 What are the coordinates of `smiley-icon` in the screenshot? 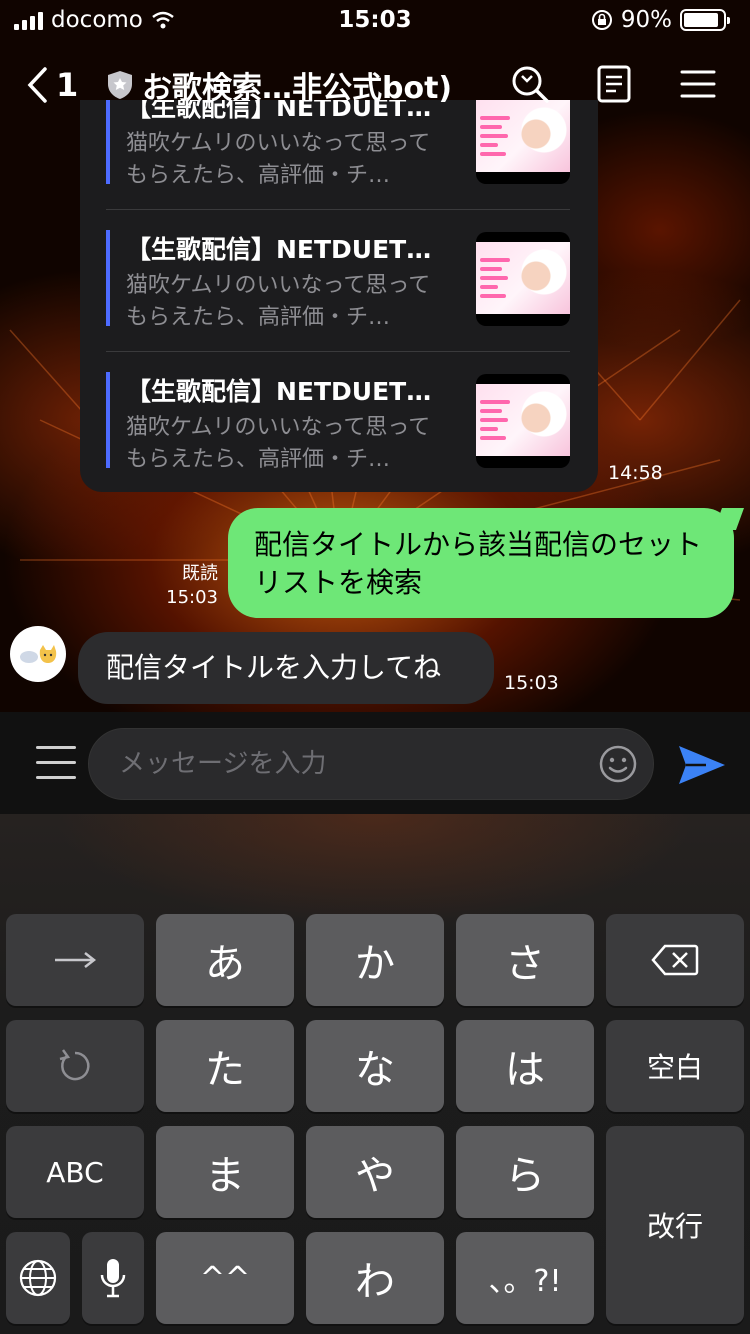 It's located at (618, 764).